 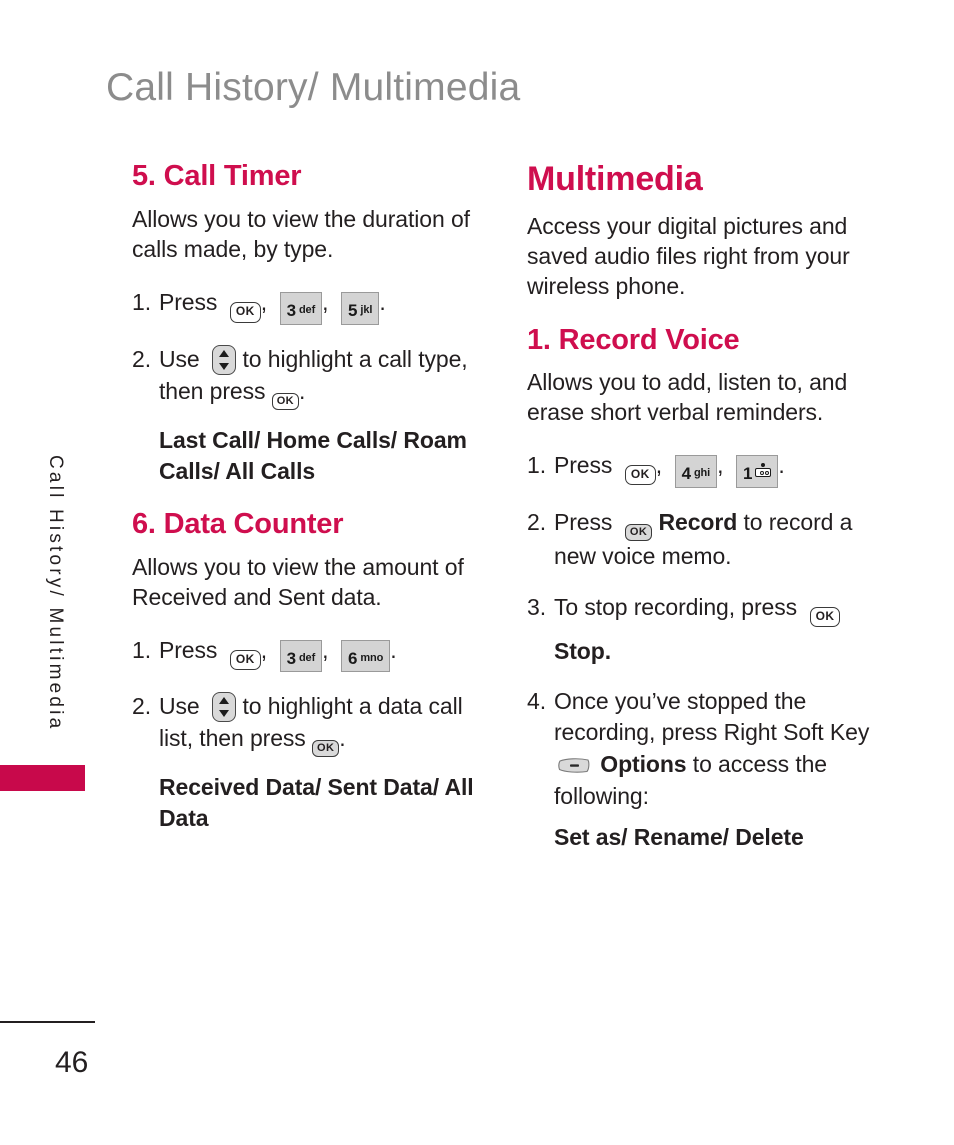 I want to click on step-body: Press OK, 3 def, 6 mno., so click(x=321, y=654).